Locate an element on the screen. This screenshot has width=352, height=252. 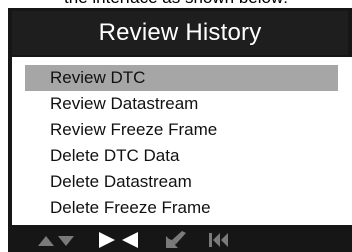
navigation-hint-bar is located at coordinates (182, 239).